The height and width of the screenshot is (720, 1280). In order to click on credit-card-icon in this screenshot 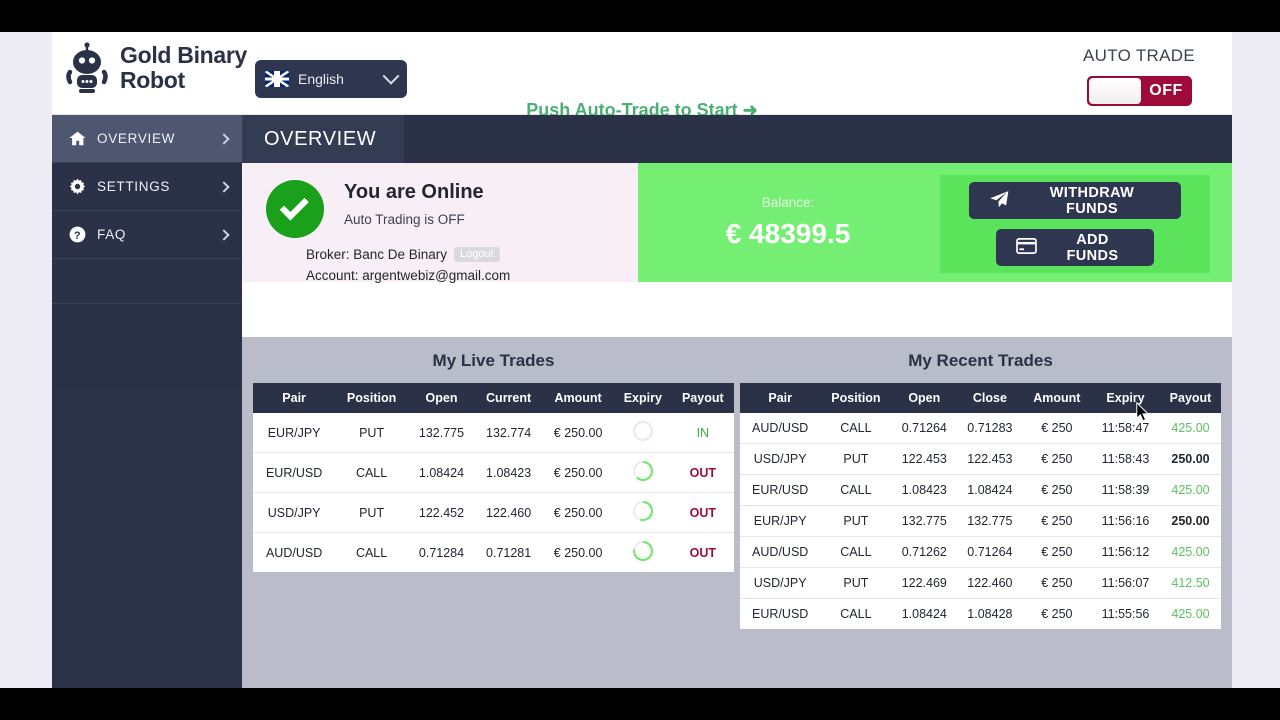, I will do `click(1026, 247)`.